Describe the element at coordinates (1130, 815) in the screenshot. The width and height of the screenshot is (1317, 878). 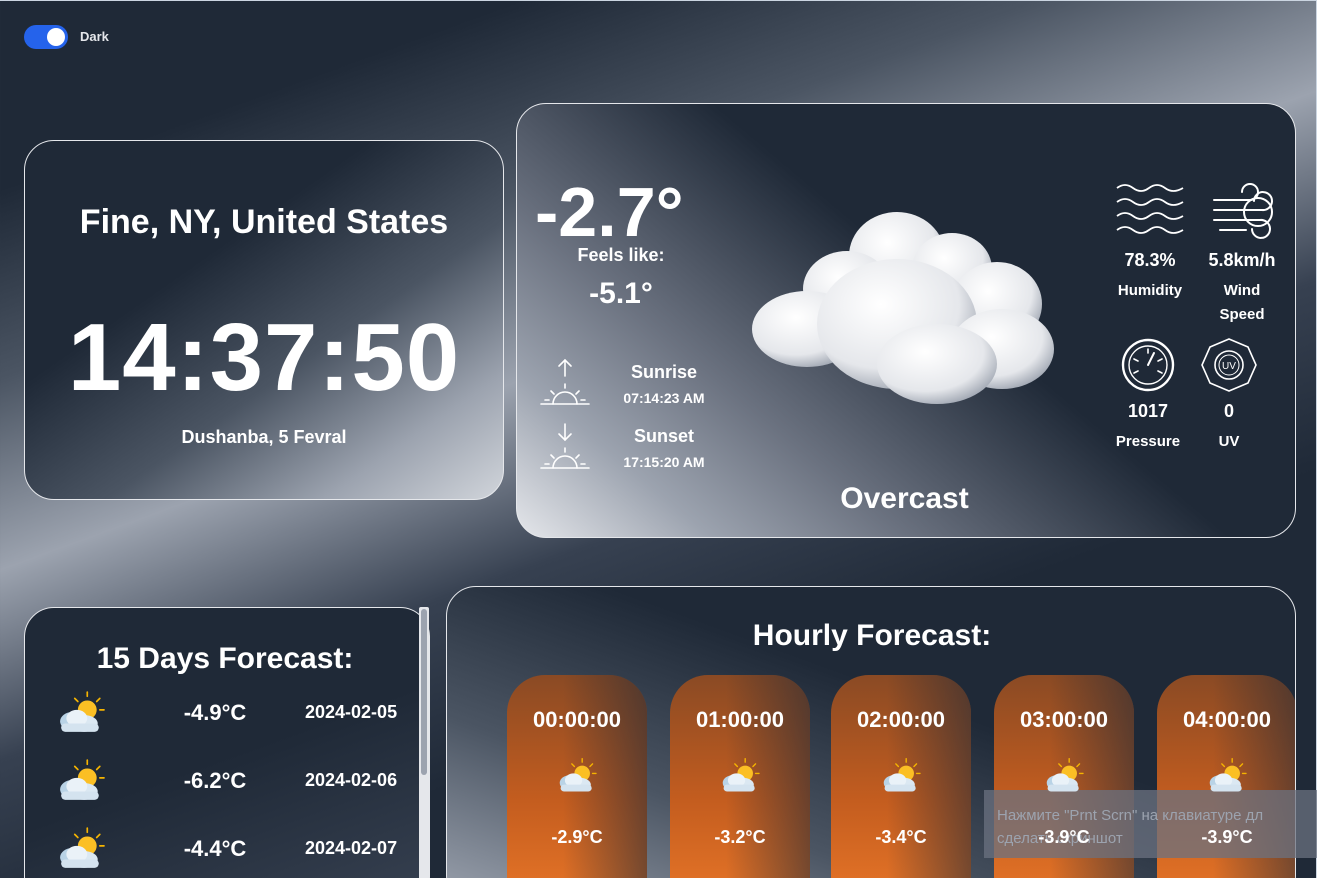
I see `toast-line1: Нажмите "Prnt Scrn" на клавиатуре дл` at that location.